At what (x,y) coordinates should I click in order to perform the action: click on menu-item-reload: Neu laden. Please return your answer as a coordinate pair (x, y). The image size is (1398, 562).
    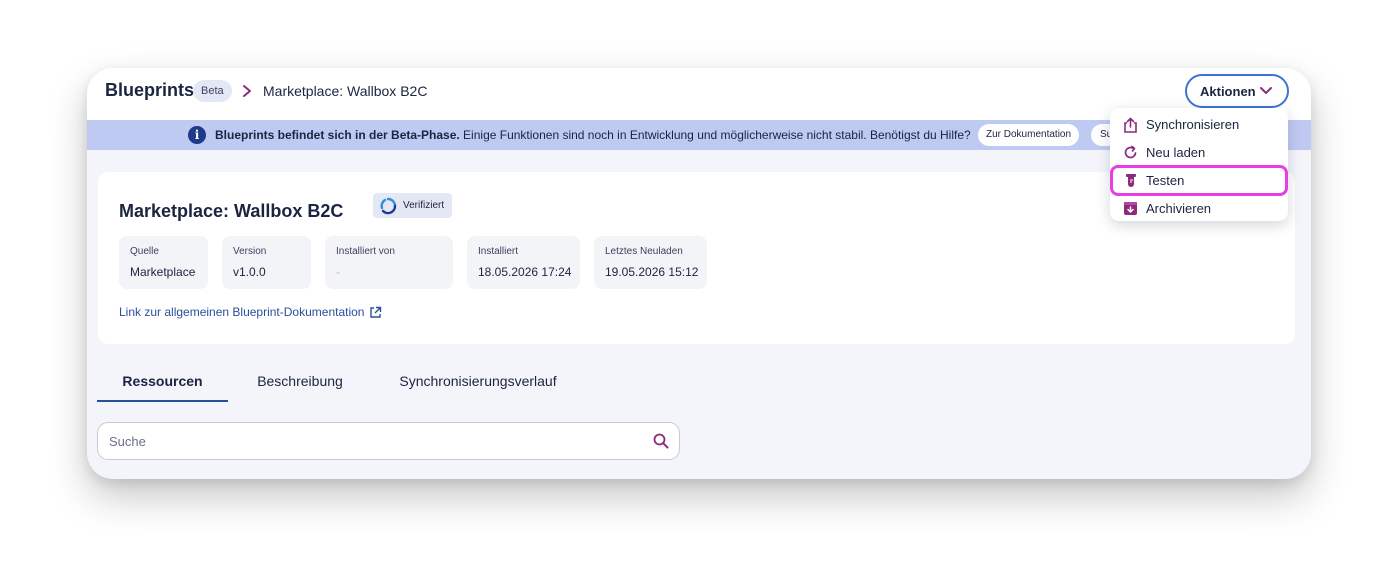
    Looking at the image, I should click on (1199, 152).